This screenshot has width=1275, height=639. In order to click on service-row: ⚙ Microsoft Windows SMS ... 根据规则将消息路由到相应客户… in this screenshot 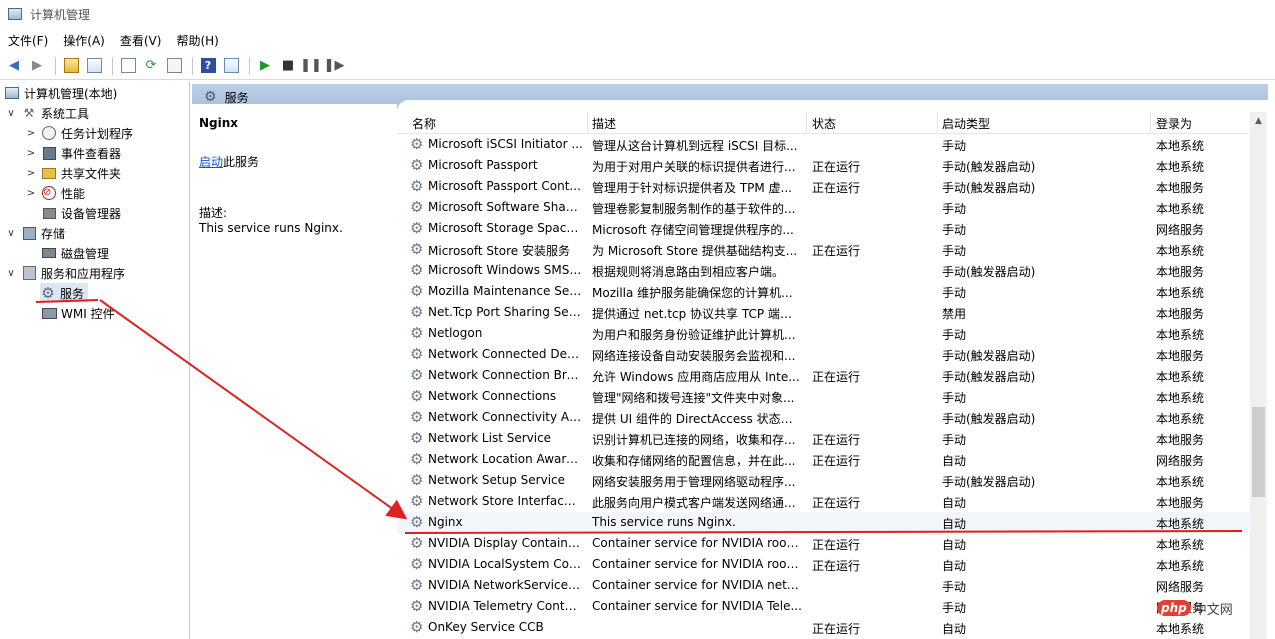, I will do `click(823, 270)`.